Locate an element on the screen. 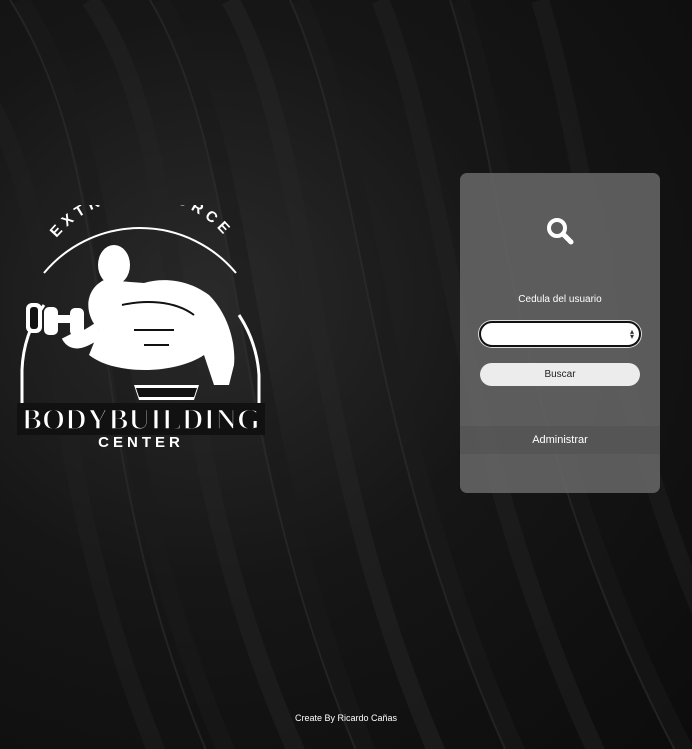 The height and width of the screenshot is (749, 692). spinner-arrows-icon: ▴ ▾ is located at coordinates (632, 334).